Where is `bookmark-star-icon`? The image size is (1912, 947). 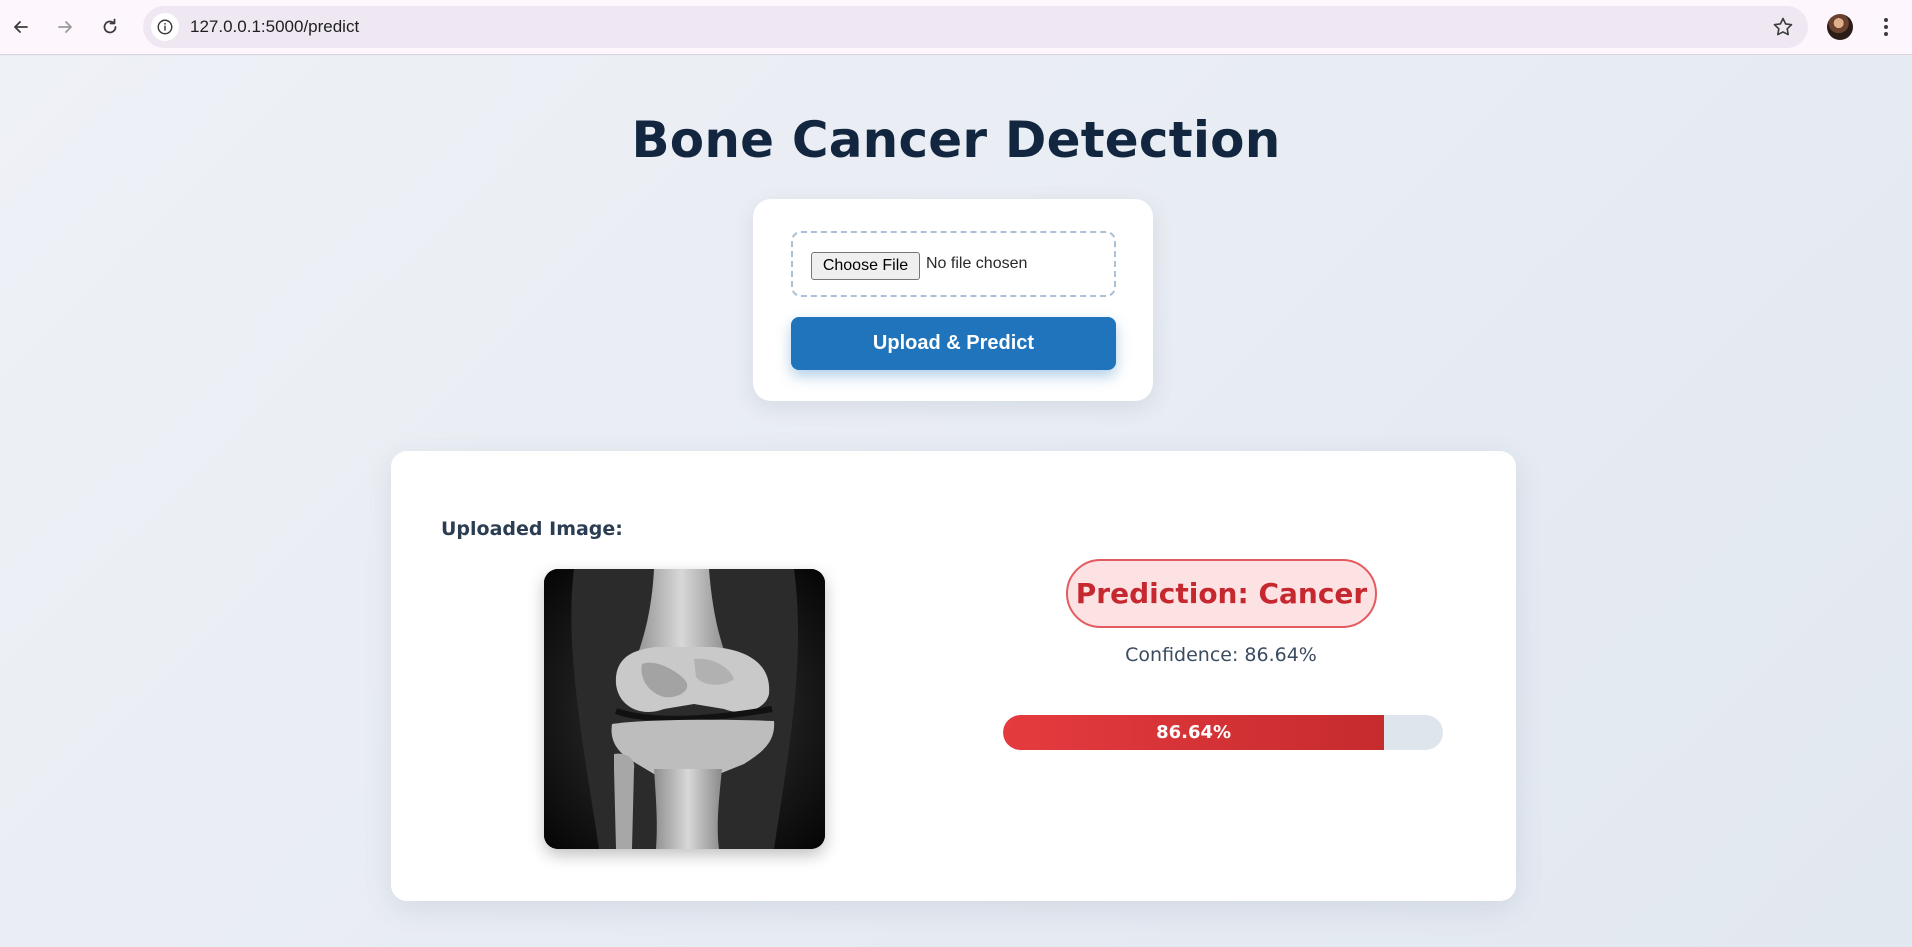
bookmark-star-icon is located at coordinates (1783, 27).